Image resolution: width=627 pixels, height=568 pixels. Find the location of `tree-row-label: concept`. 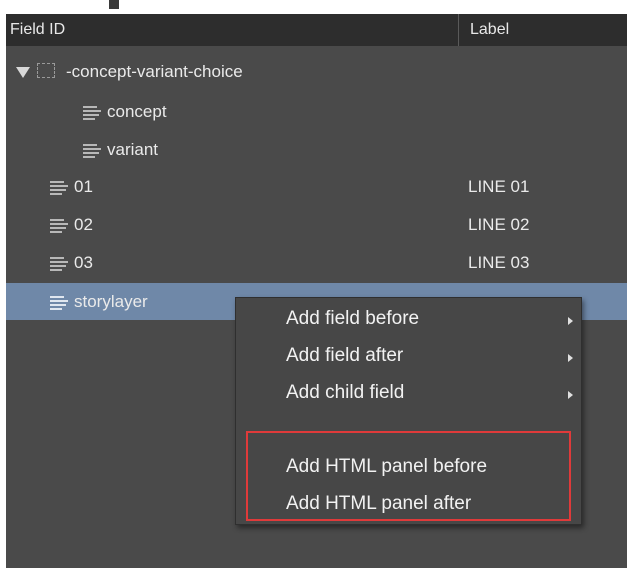

tree-row-label: concept is located at coordinates (137, 111).